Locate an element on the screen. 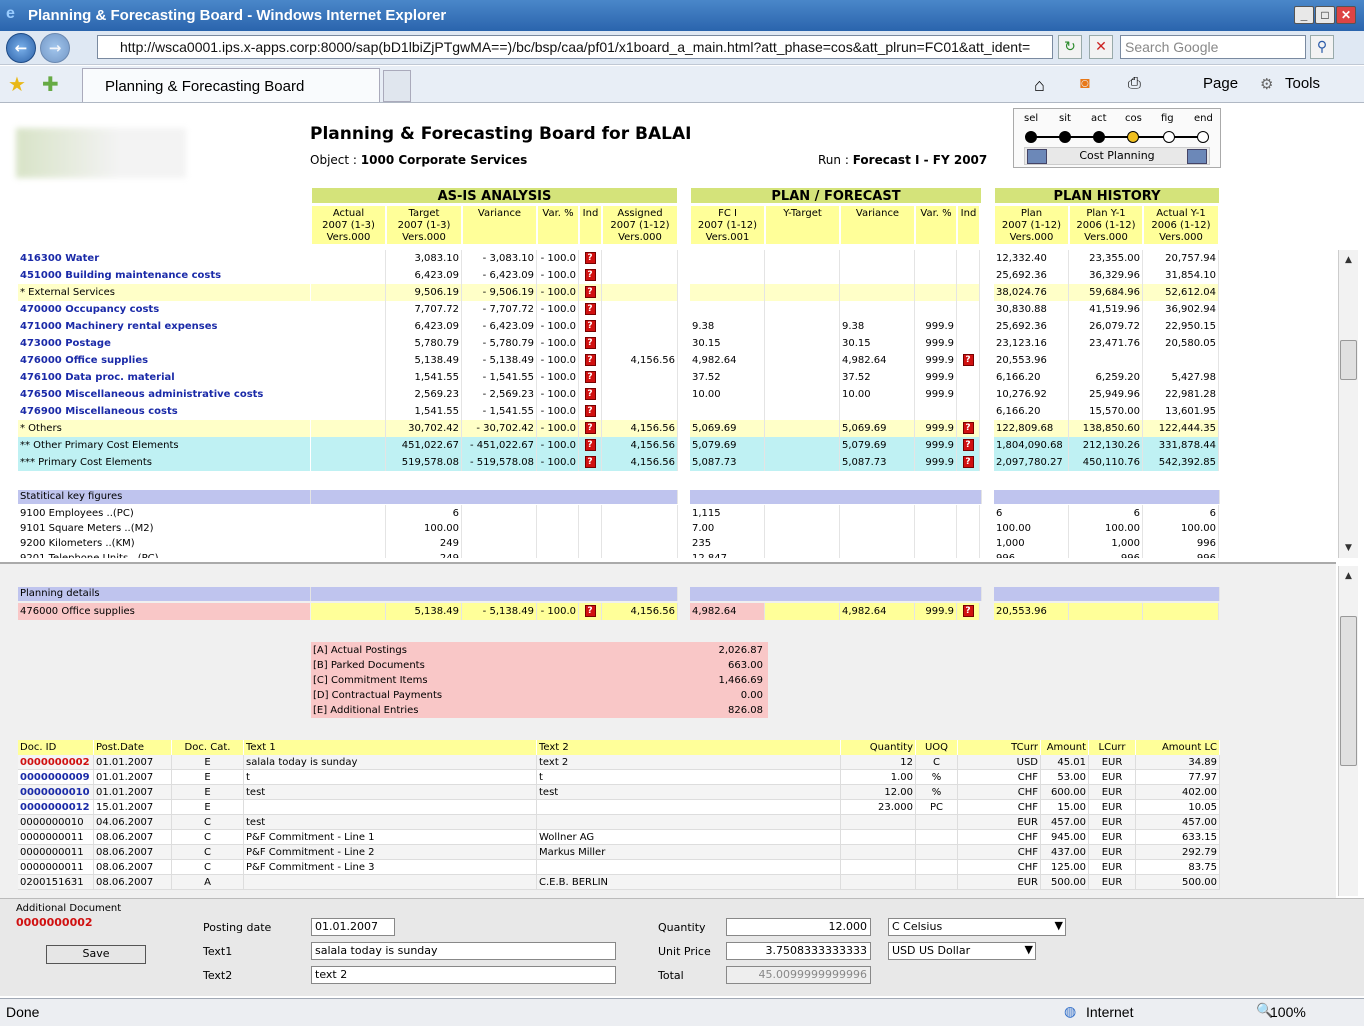  gear-icon: ⚙ is located at coordinates (1266, 84).